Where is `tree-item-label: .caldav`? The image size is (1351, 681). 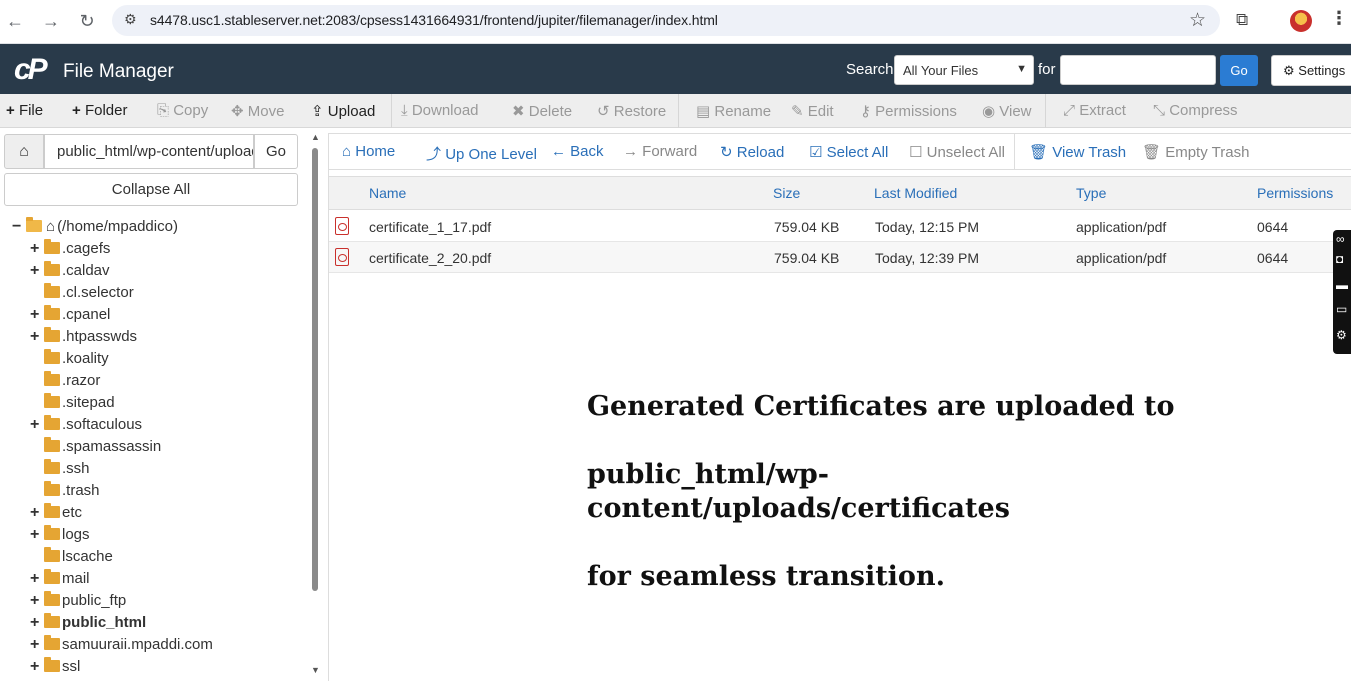 tree-item-label: .caldav is located at coordinates (86, 270).